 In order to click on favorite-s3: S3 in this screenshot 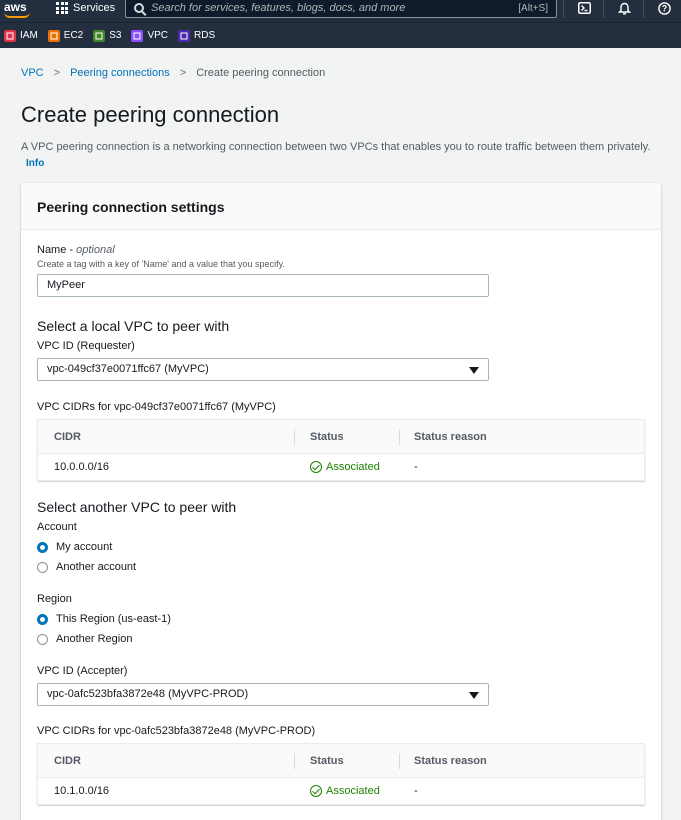, I will do `click(107, 35)`.